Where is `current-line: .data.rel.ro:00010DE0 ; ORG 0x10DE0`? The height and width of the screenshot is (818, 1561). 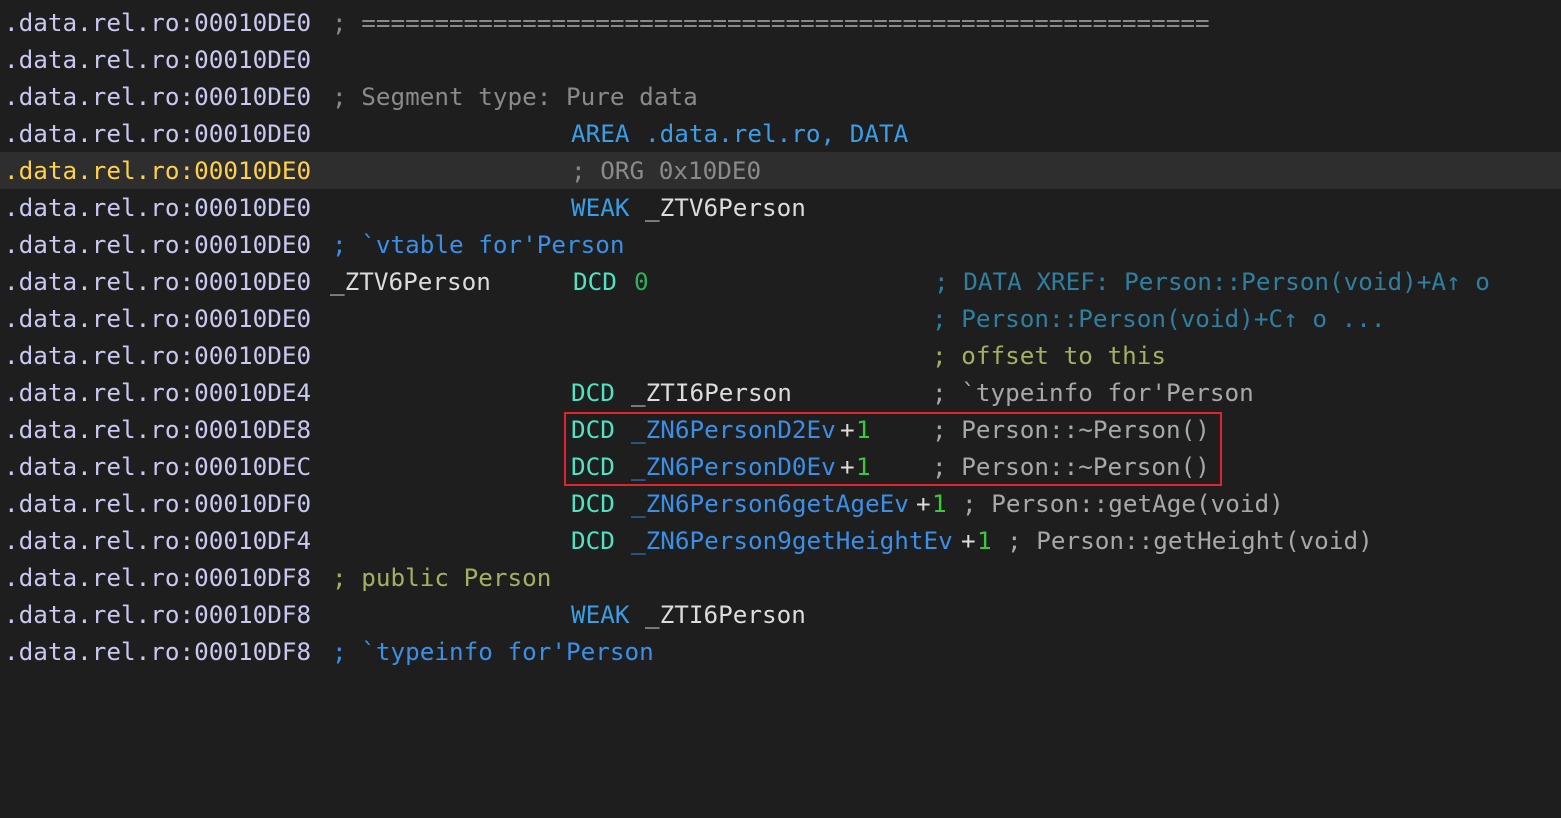
current-line: .data.rel.ro:00010DE0 ; ORG 0x10DE0 is located at coordinates (780, 170).